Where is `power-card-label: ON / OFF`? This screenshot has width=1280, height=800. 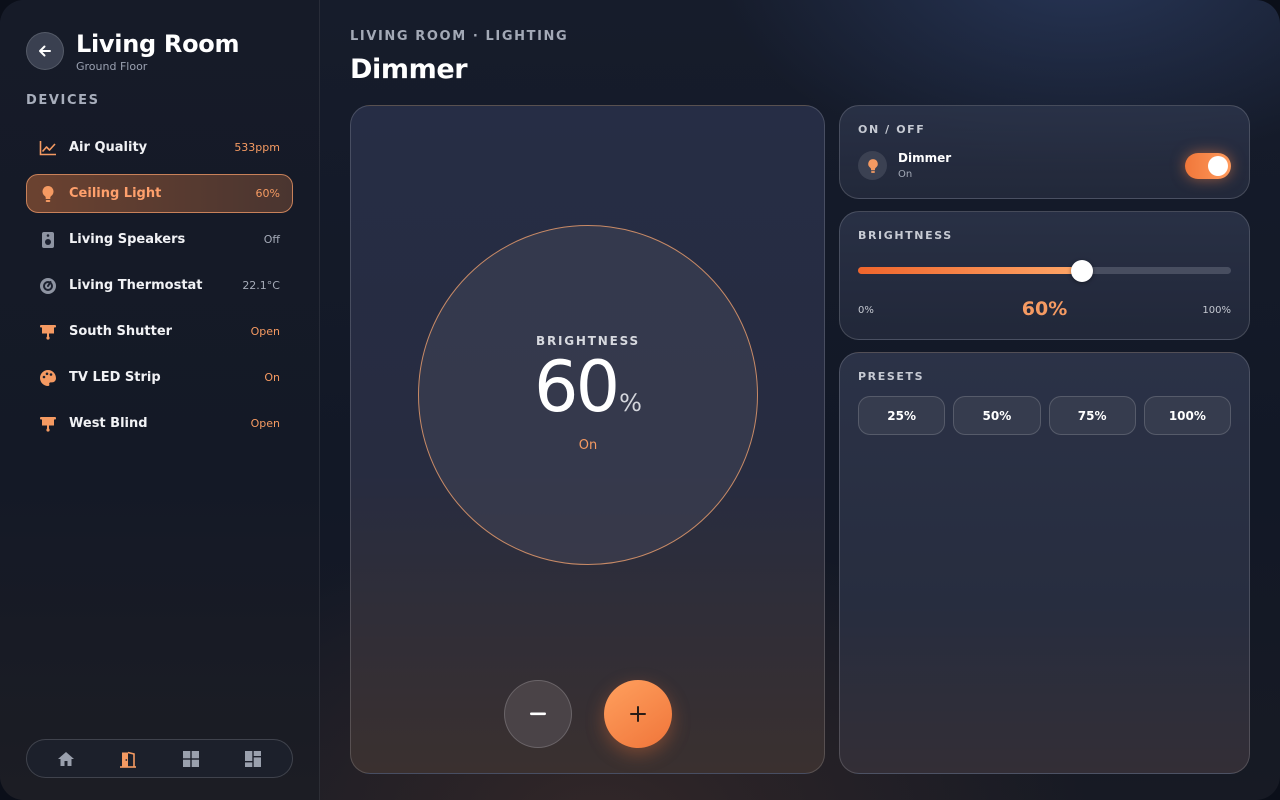
power-card-label: ON / OFF is located at coordinates (892, 129).